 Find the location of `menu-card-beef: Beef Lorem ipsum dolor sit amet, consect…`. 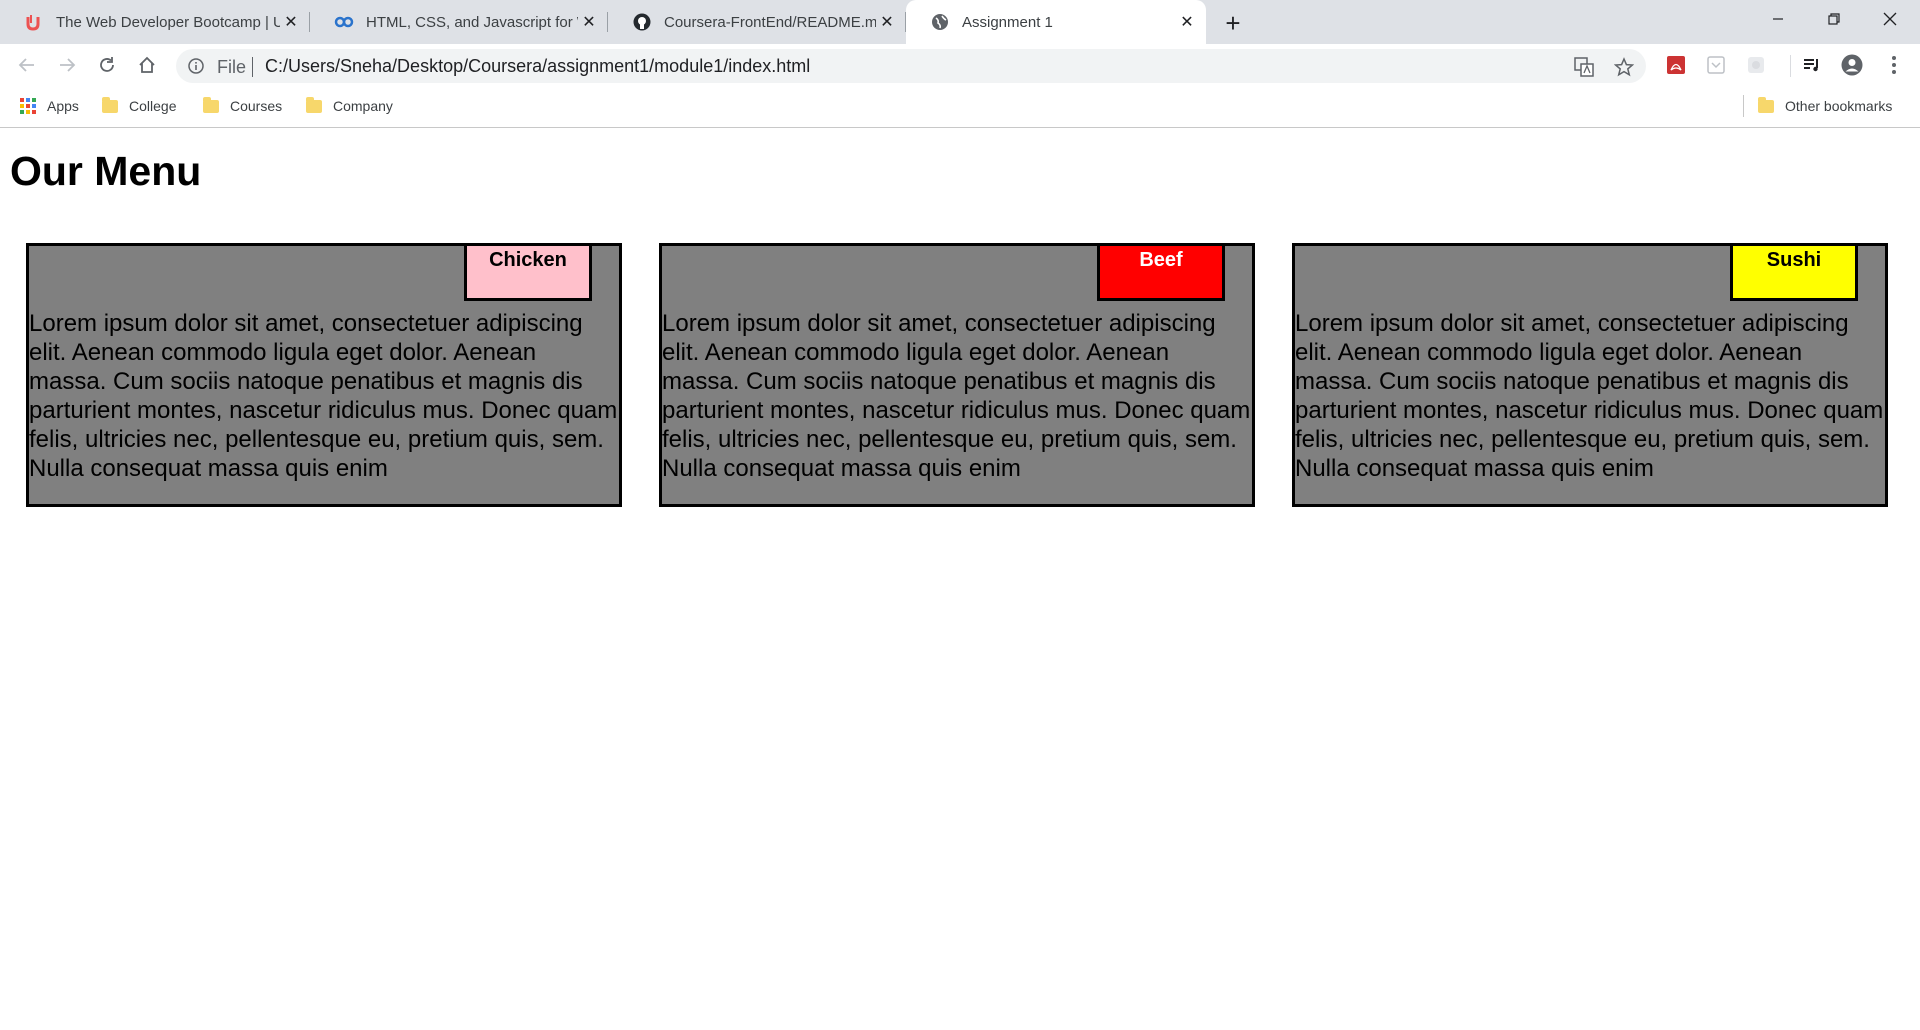

menu-card-beef: Beef Lorem ipsum dolor sit amet, consect… is located at coordinates (957, 375).